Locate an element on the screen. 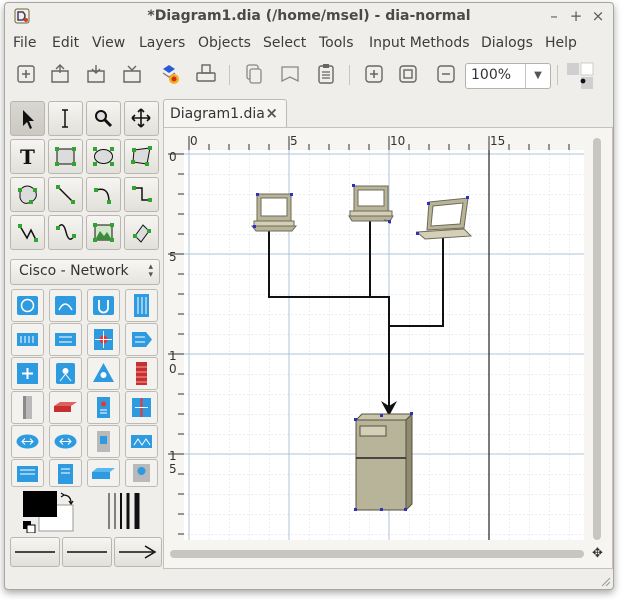  optical-transport-icon is located at coordinates (141, 441).